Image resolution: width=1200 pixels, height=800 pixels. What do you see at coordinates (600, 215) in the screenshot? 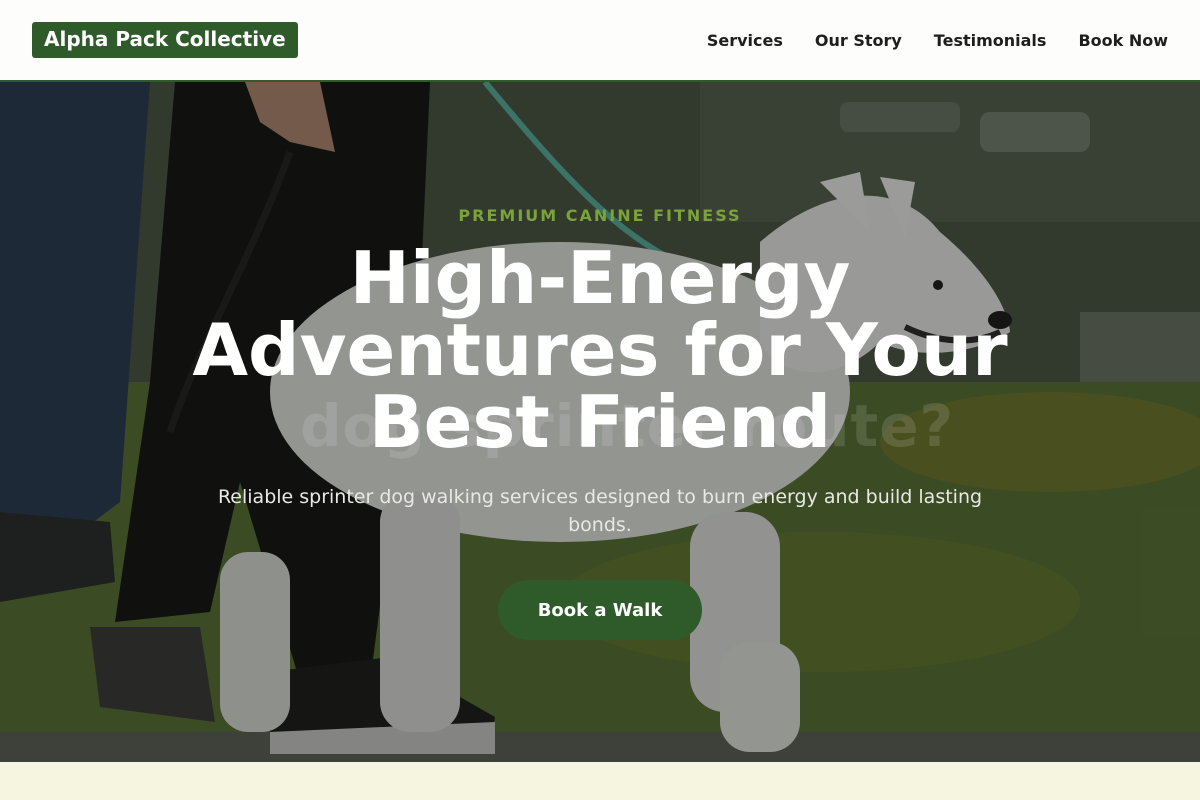
I see `hero-eyebrow: PREMIUM CANINE FITNESS` at bounding box center [600, 215].